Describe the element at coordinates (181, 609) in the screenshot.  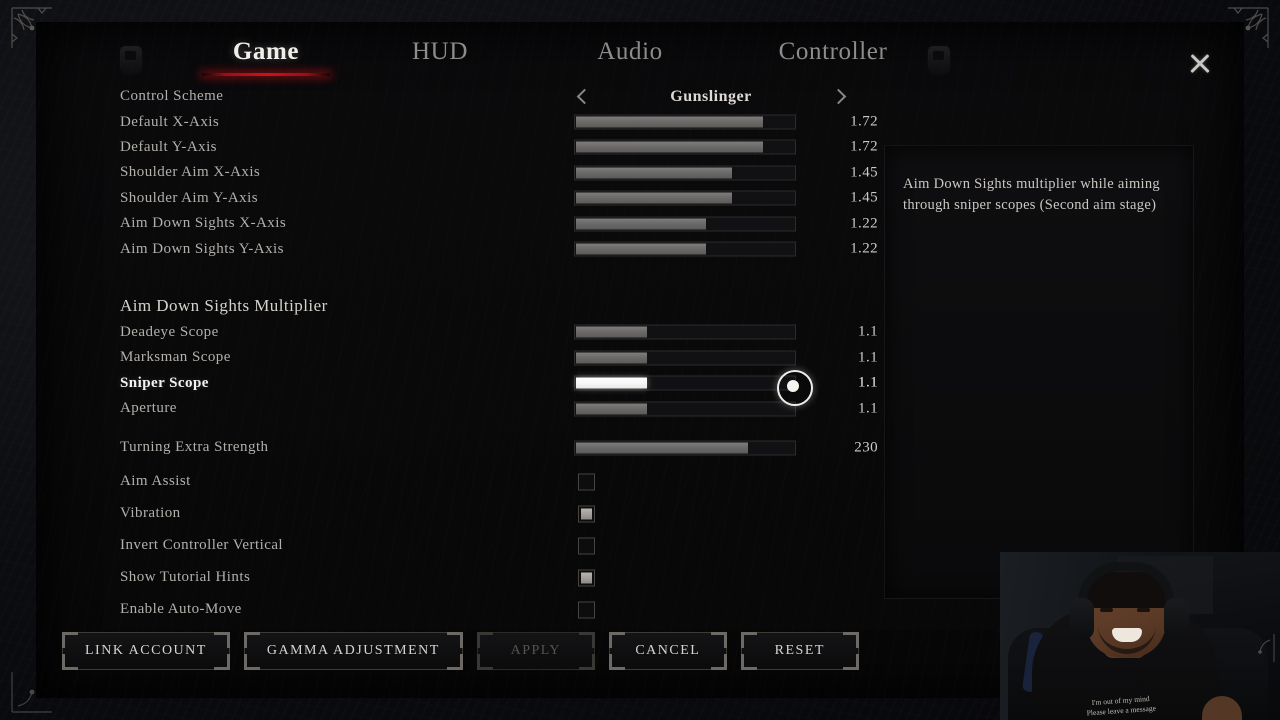
I see `row-label: Enable Auto-Move` at that location.